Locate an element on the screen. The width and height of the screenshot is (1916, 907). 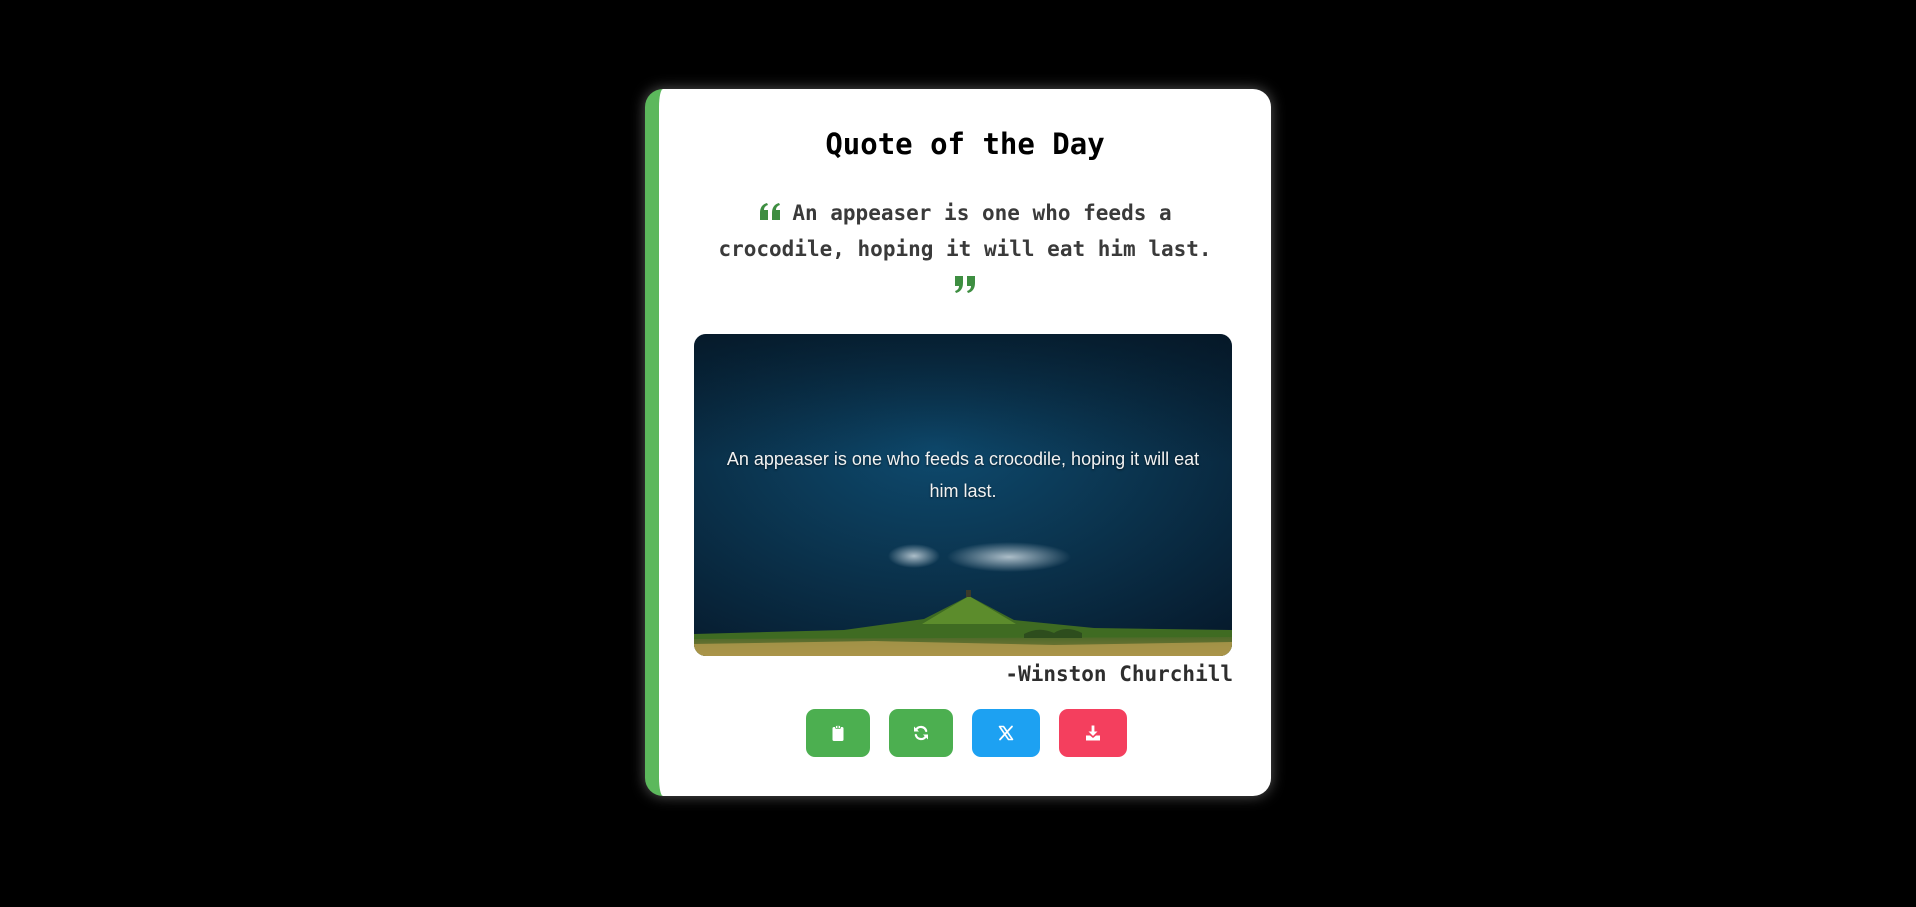
clipboard-icon is located at coordinates (838, 733).